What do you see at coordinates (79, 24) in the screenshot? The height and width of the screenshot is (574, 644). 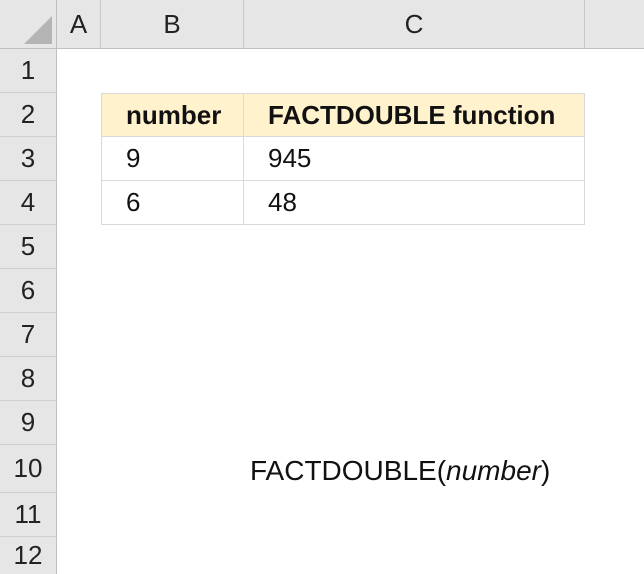 I see `column-header-a: A` at bounding box center [79, 24].